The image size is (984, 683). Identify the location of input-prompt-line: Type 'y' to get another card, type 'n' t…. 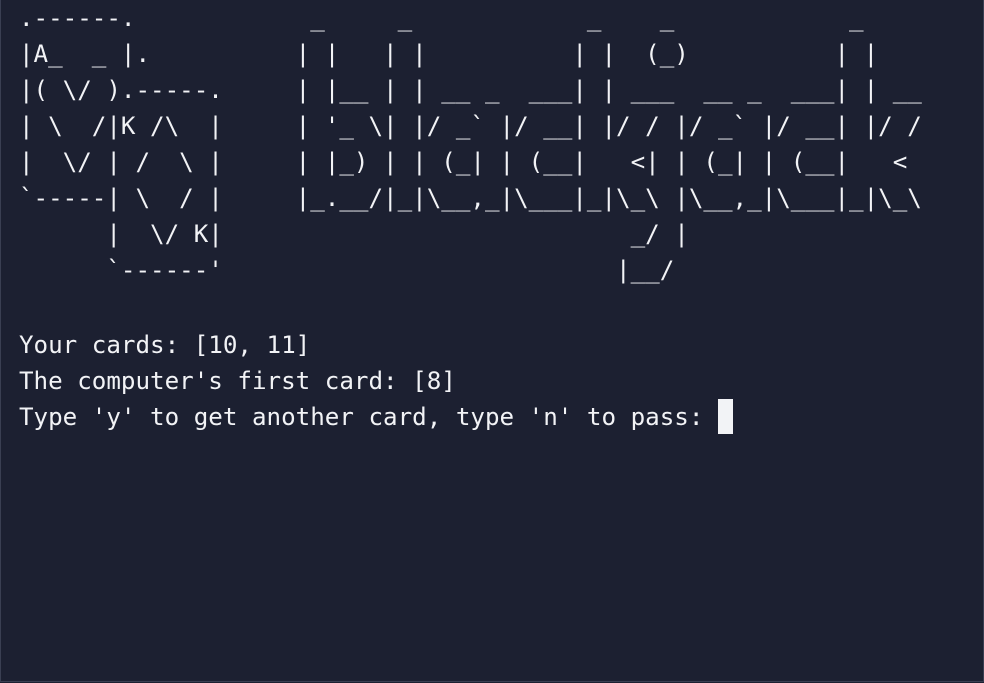
(376, 417).